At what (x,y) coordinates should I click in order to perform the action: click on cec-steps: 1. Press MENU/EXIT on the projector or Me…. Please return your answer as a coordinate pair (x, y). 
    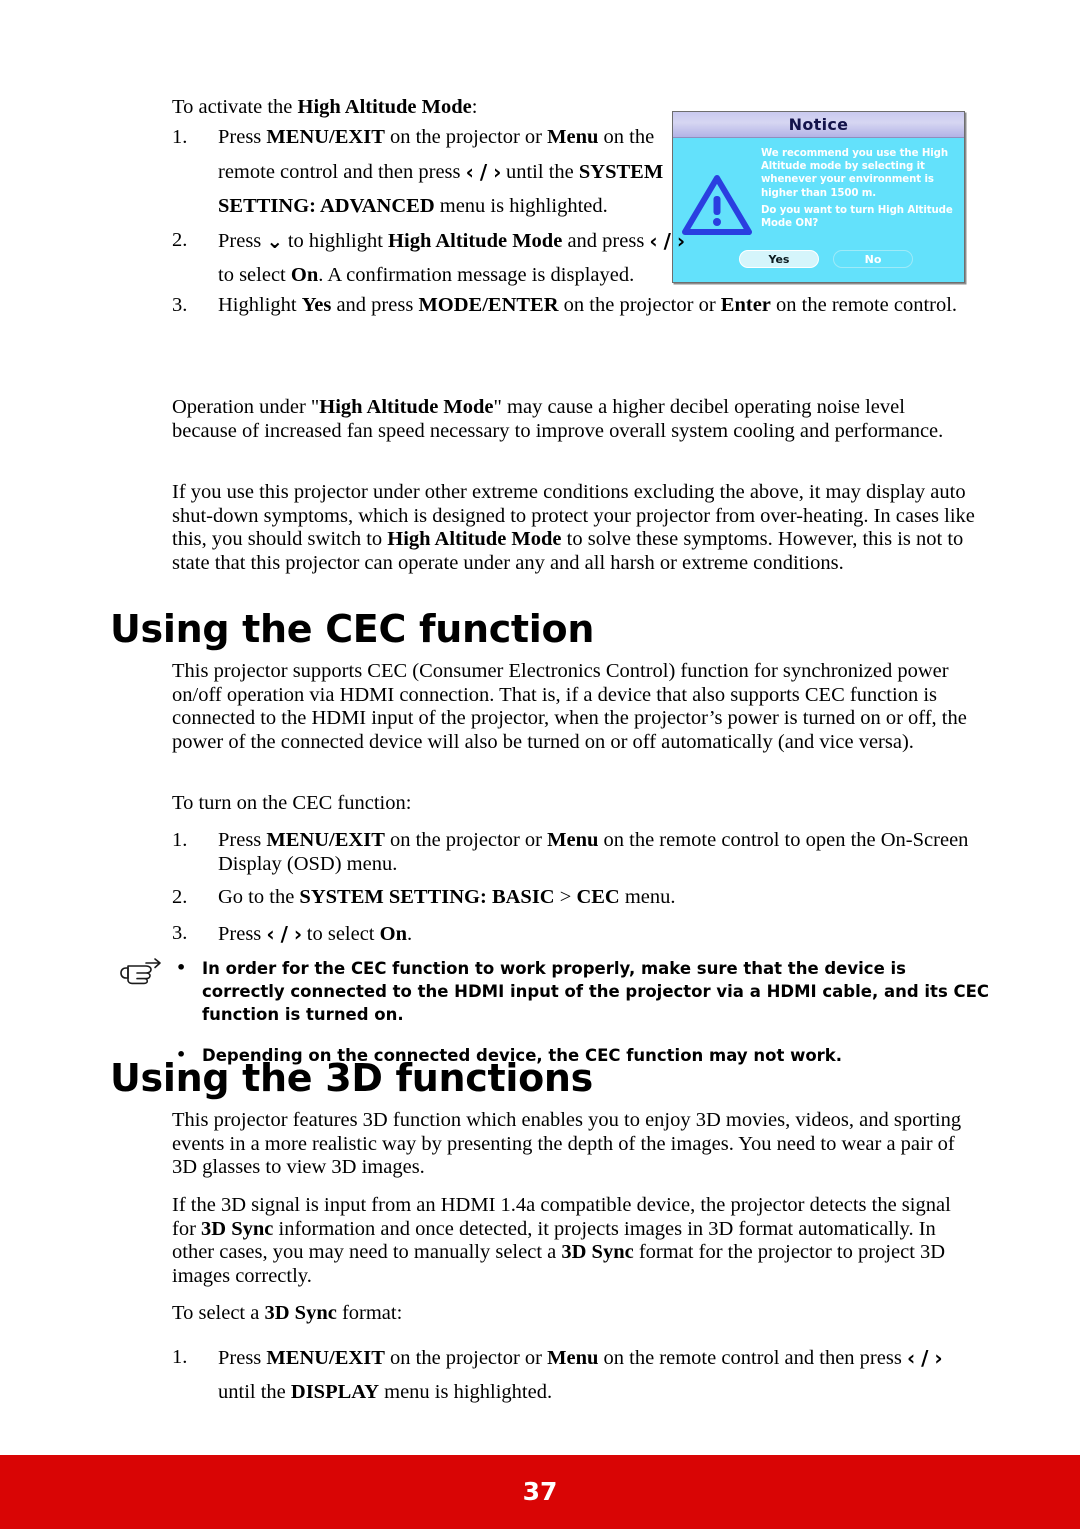
    Looking at the image, I should click on (572, 890).